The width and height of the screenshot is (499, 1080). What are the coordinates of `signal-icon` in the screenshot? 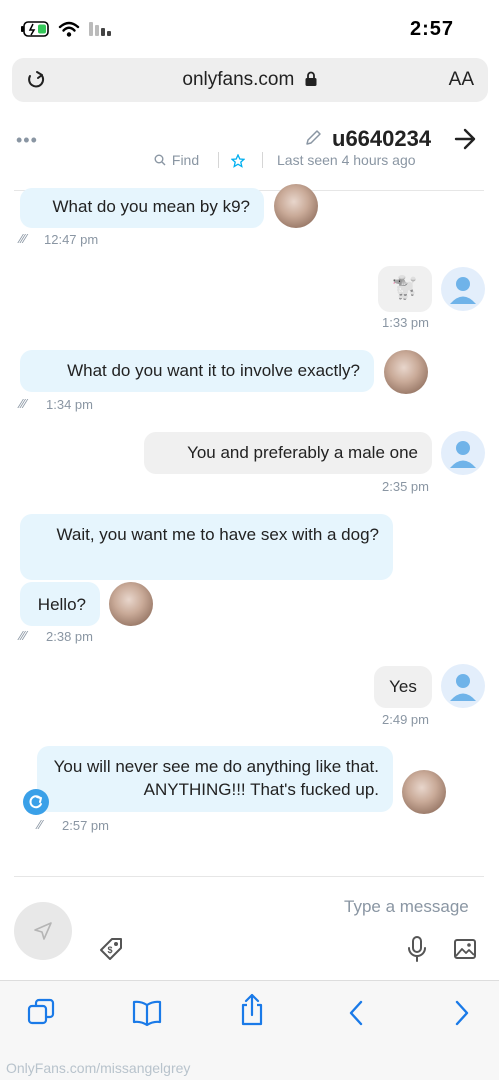 It's located at (100, 29).